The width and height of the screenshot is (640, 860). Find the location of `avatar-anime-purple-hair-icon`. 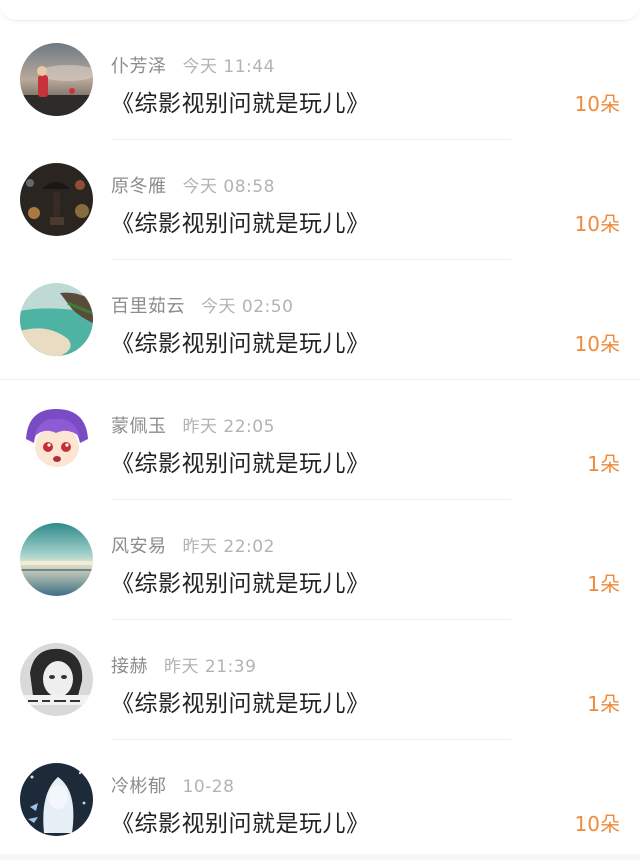

avatar-anime-purple-hair-icon is located at coordinates (56, 439).